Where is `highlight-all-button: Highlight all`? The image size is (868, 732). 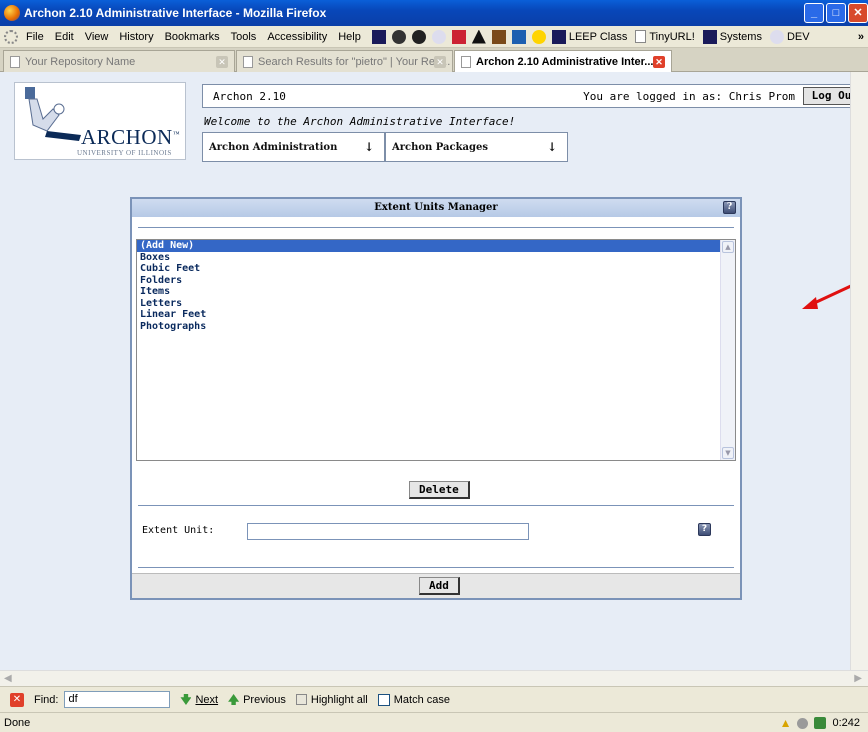
highlight-all-button: Highlight all is located at coordinates (331, 700).